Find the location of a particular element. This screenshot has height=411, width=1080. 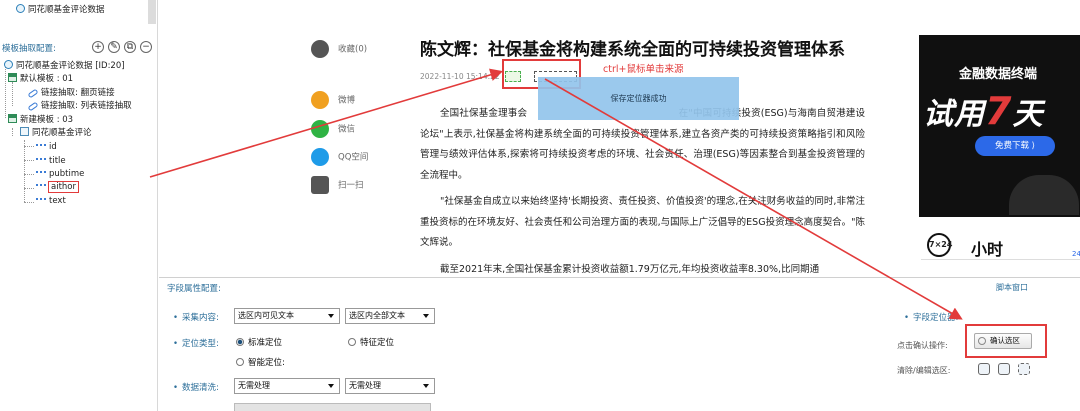

news-title: 小时 is located at coordinates (987, 249).